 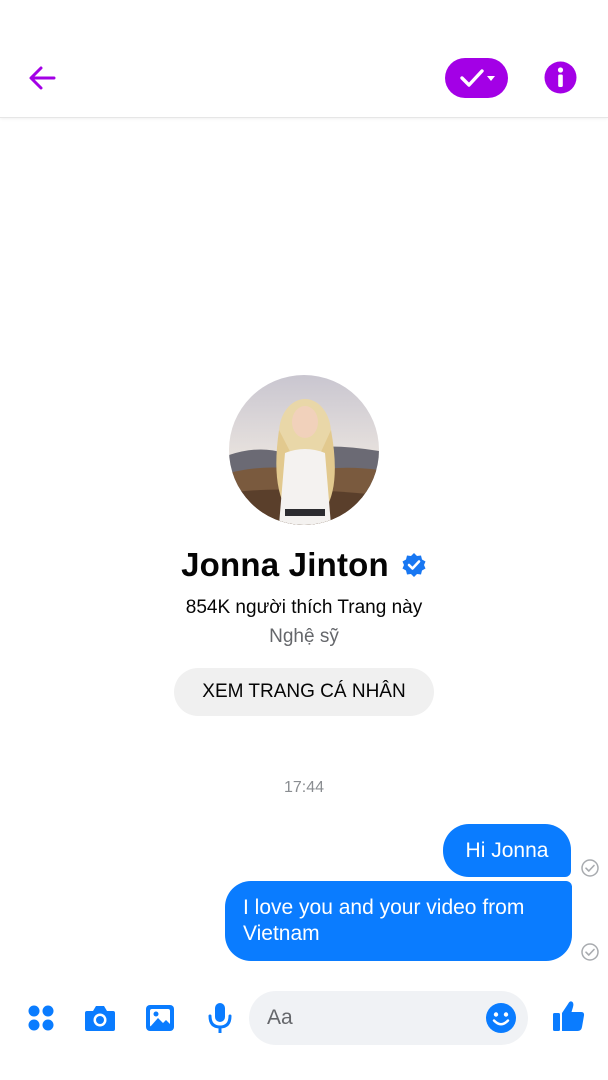 What do you see at coordinates (414, 565) in the screenshot?
I see `verified-badge-icon` at bounding box center [414, 565].